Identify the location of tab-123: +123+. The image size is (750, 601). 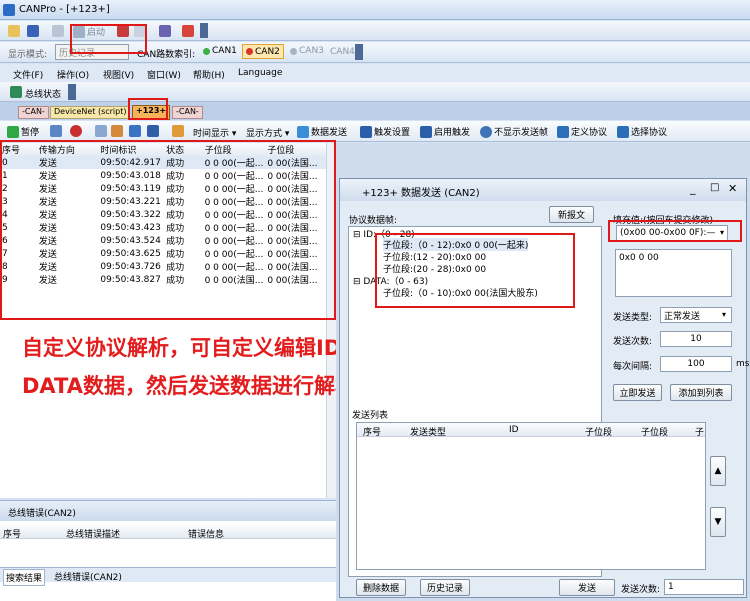
(151, 112).